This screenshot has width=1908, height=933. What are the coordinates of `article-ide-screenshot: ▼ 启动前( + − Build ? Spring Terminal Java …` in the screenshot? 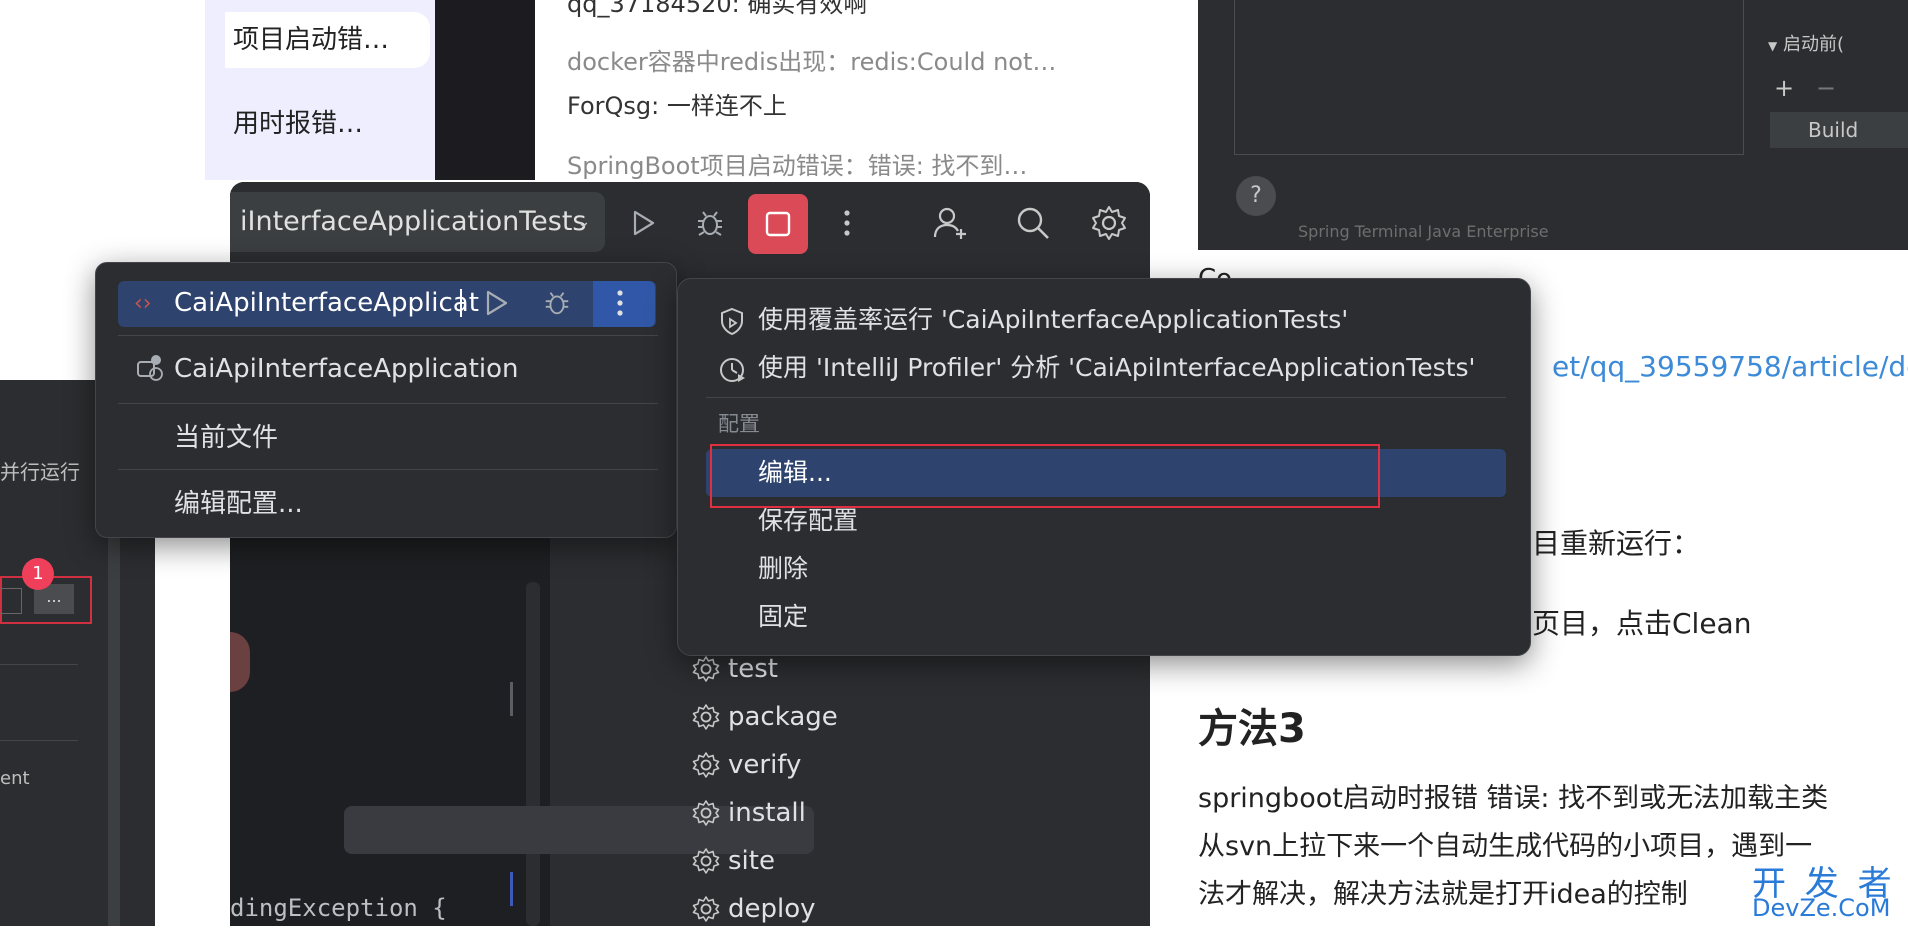 It's located at (1553, 125).